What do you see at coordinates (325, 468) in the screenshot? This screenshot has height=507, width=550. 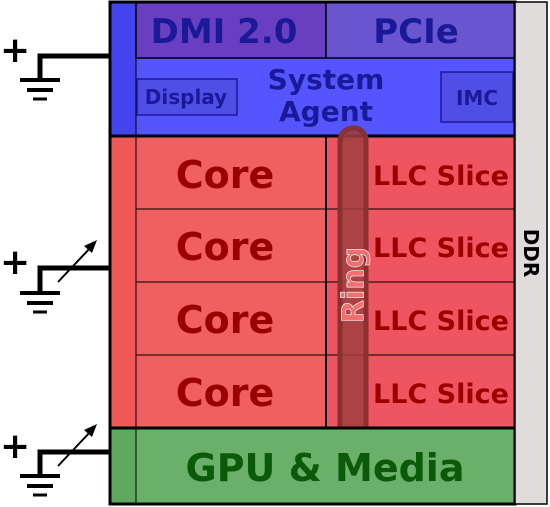 I see `gpu-media-label: GPU & Media` at bounding box center [325, 468].